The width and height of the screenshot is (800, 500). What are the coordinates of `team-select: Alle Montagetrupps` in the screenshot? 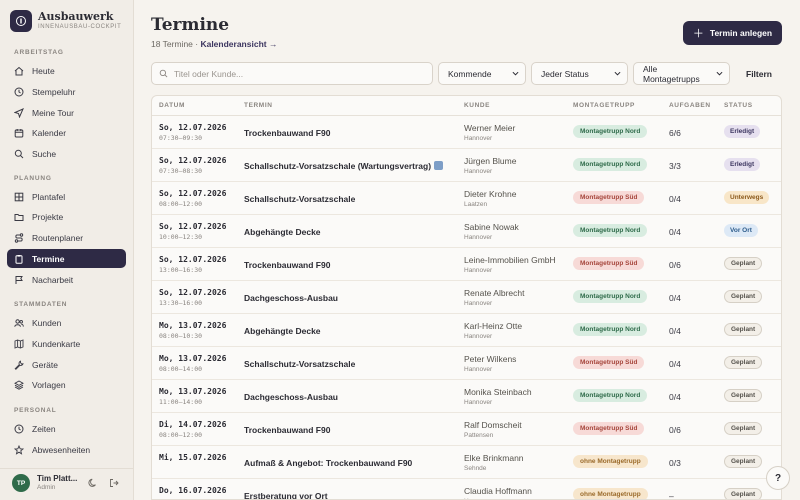 It's located at (681, 73).